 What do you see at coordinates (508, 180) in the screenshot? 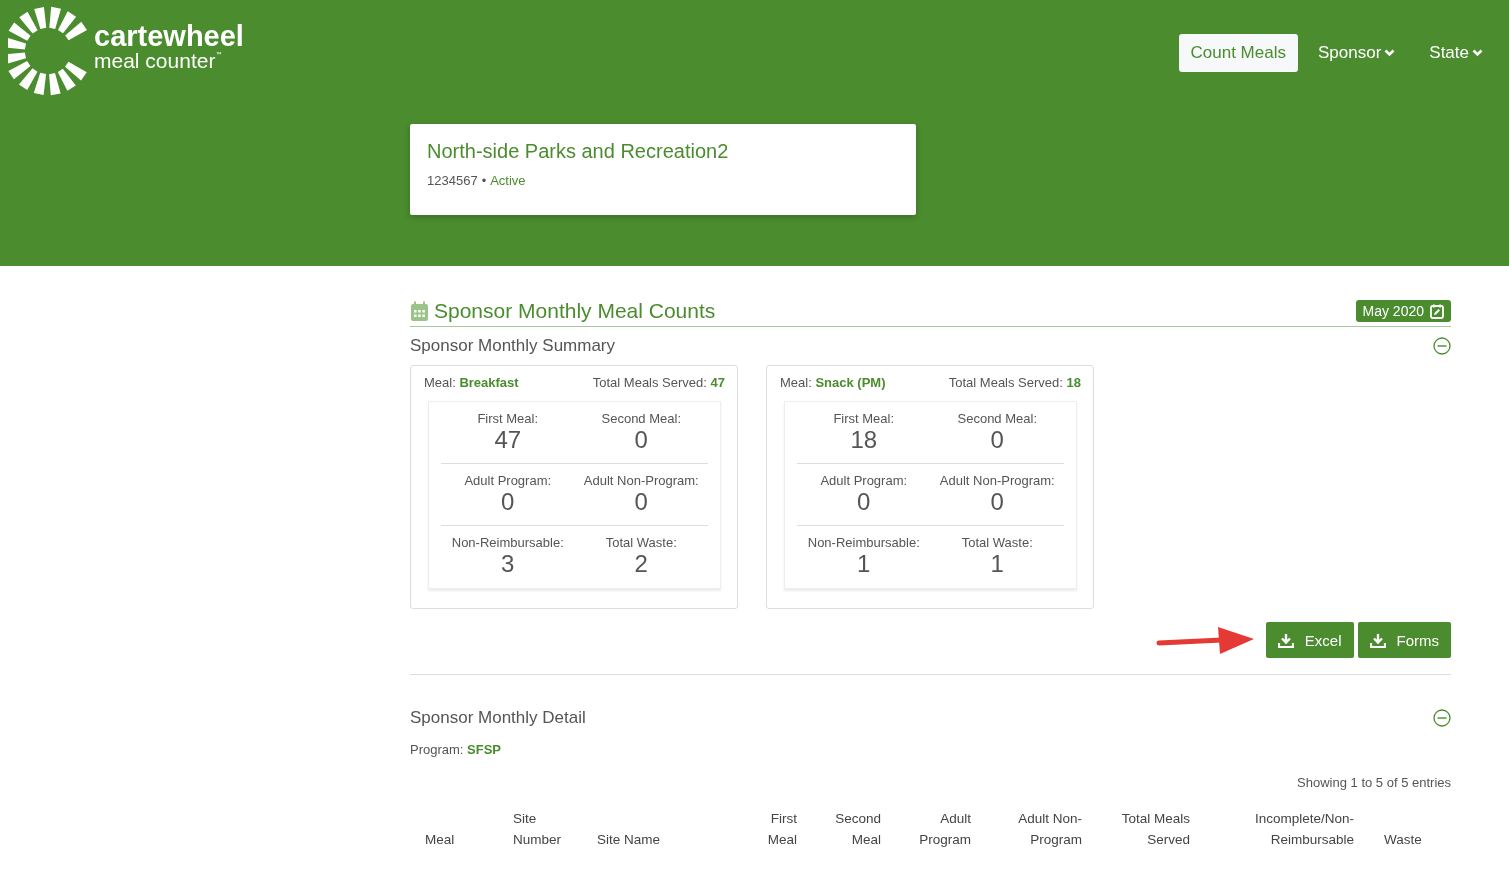
I see `sponsor-status: Active` at bounding box center [508, 180].